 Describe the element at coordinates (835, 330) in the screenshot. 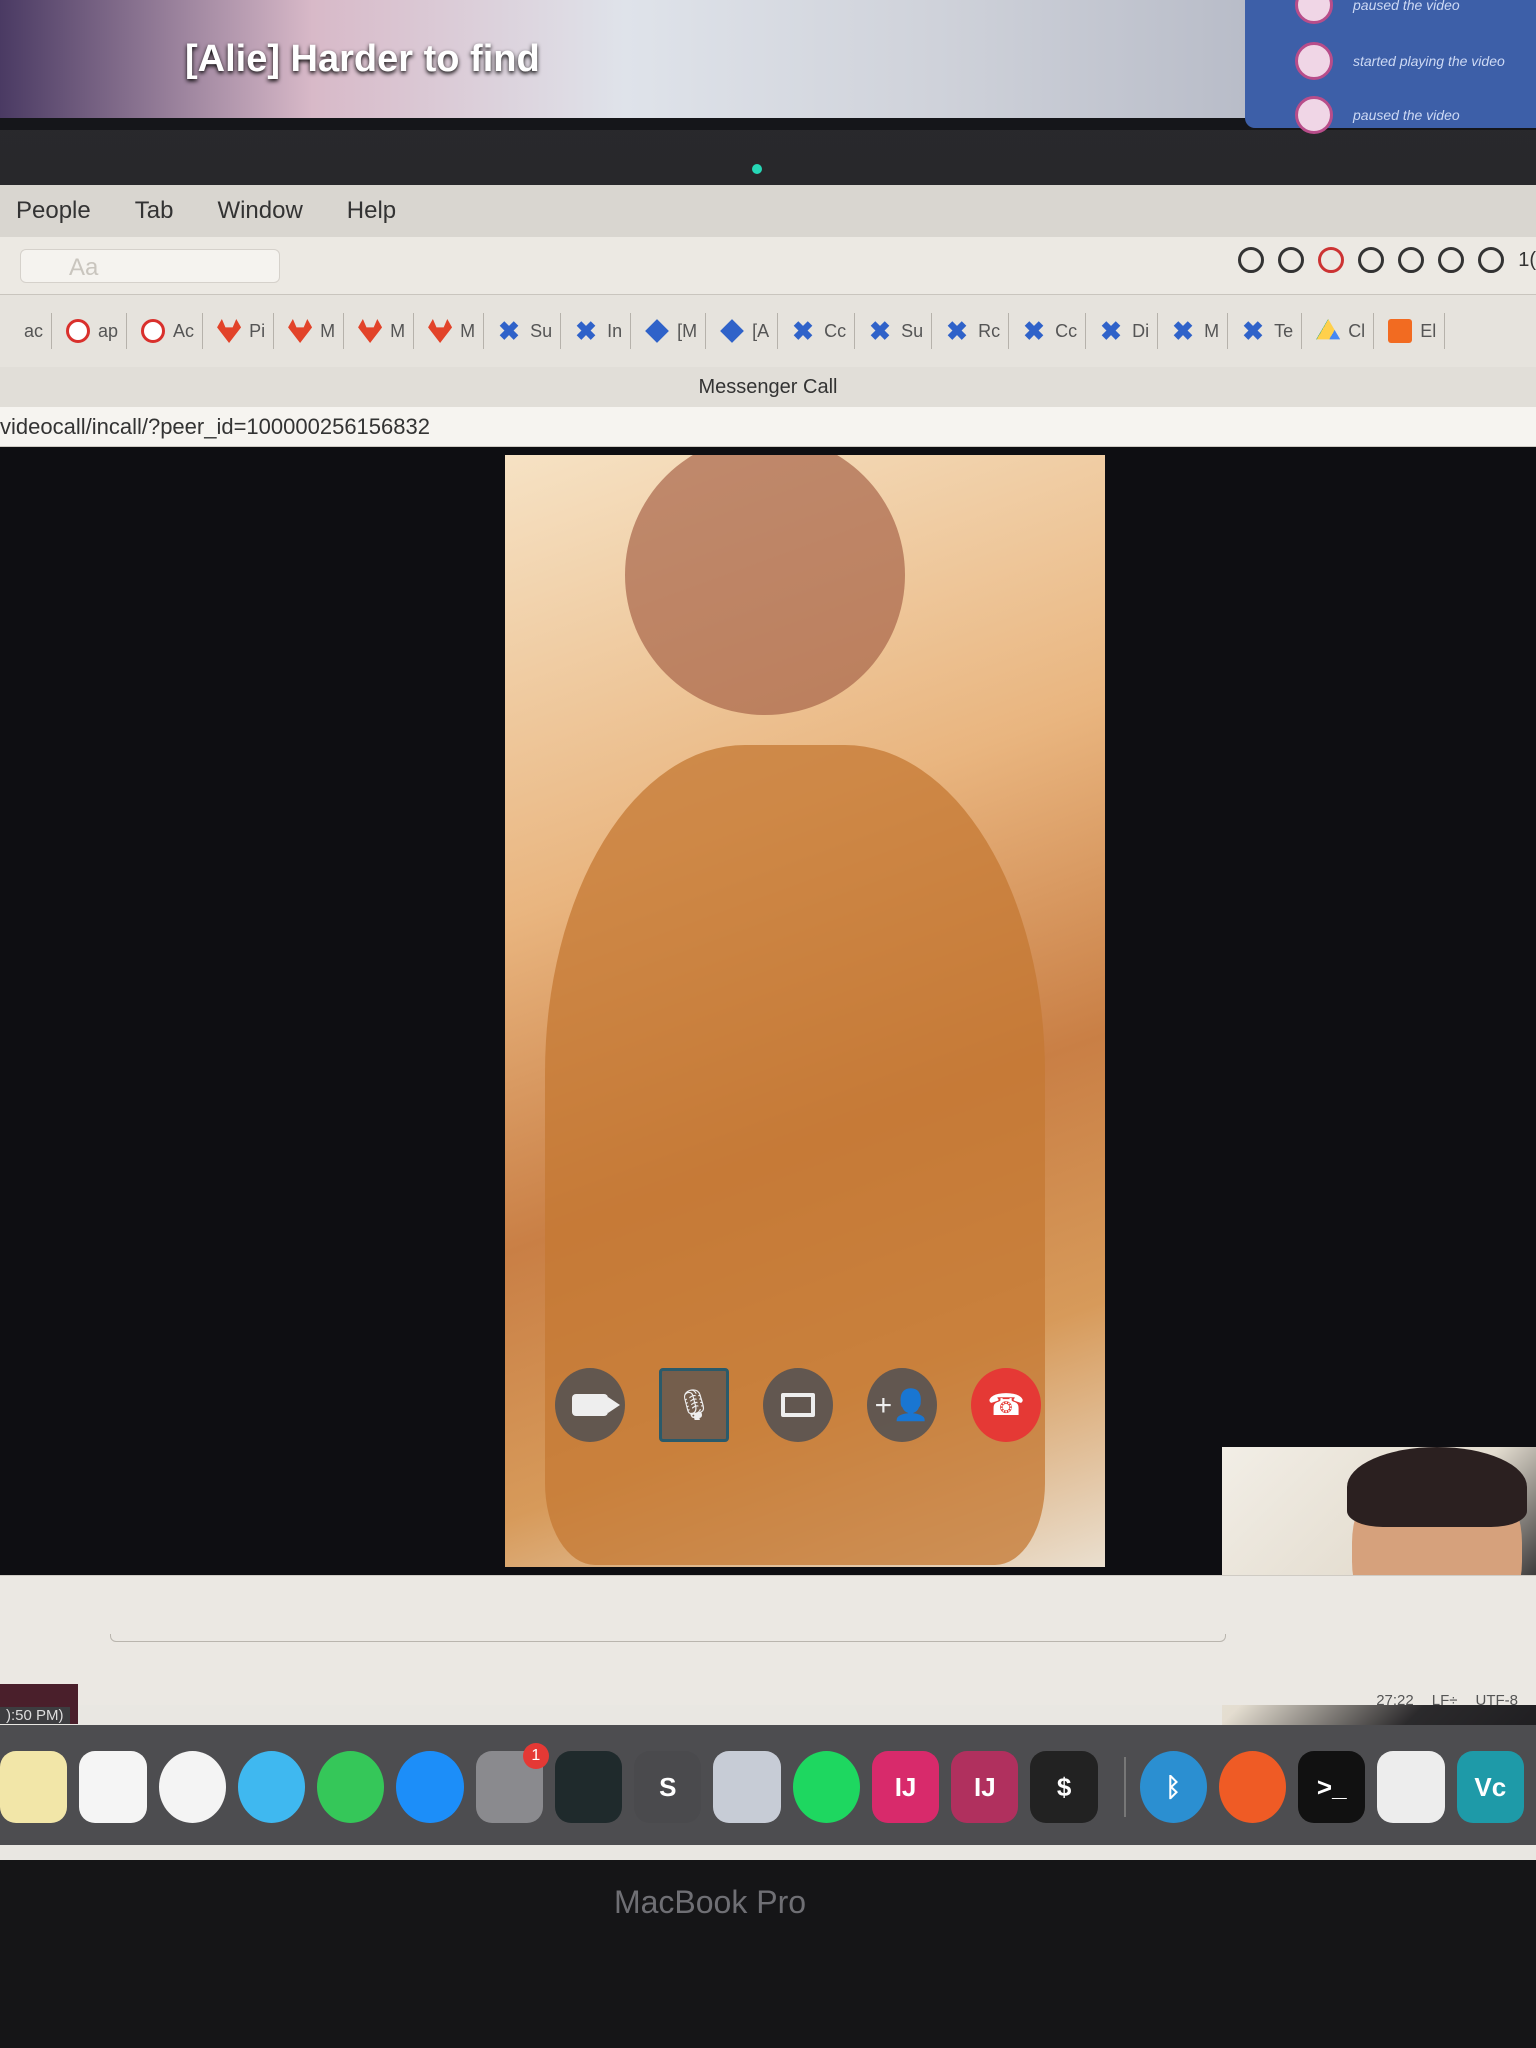

I see `bookmark-label: Cc` at that location.